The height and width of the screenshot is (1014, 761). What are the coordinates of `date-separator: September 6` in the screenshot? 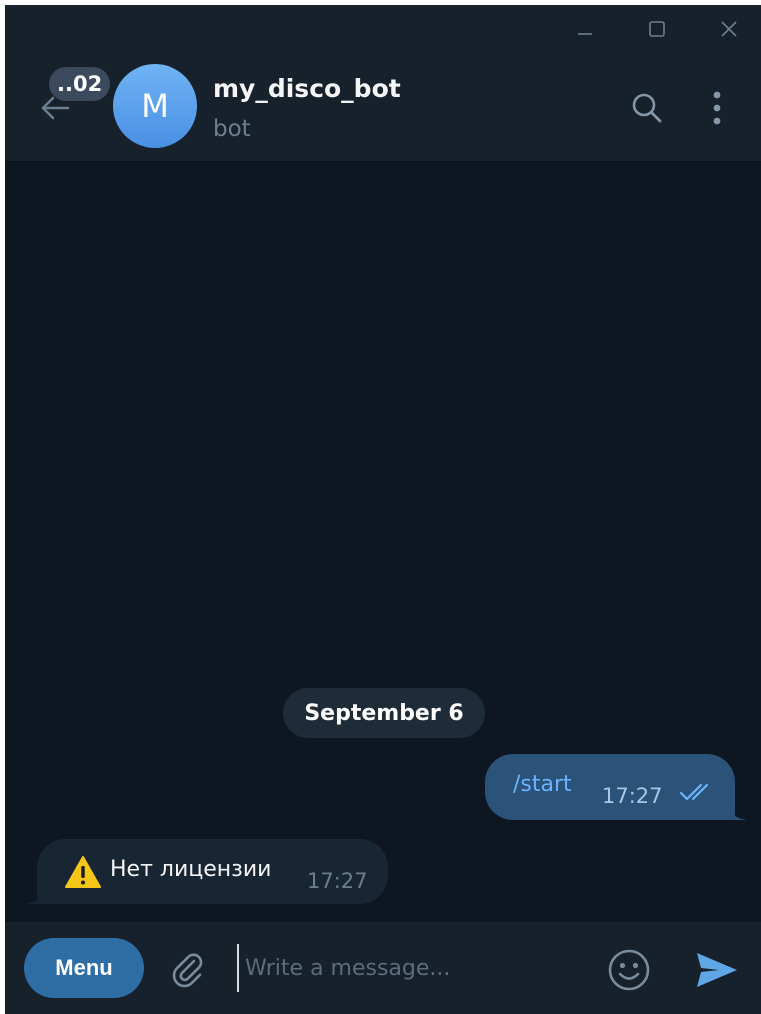 It's located at (384, 713).